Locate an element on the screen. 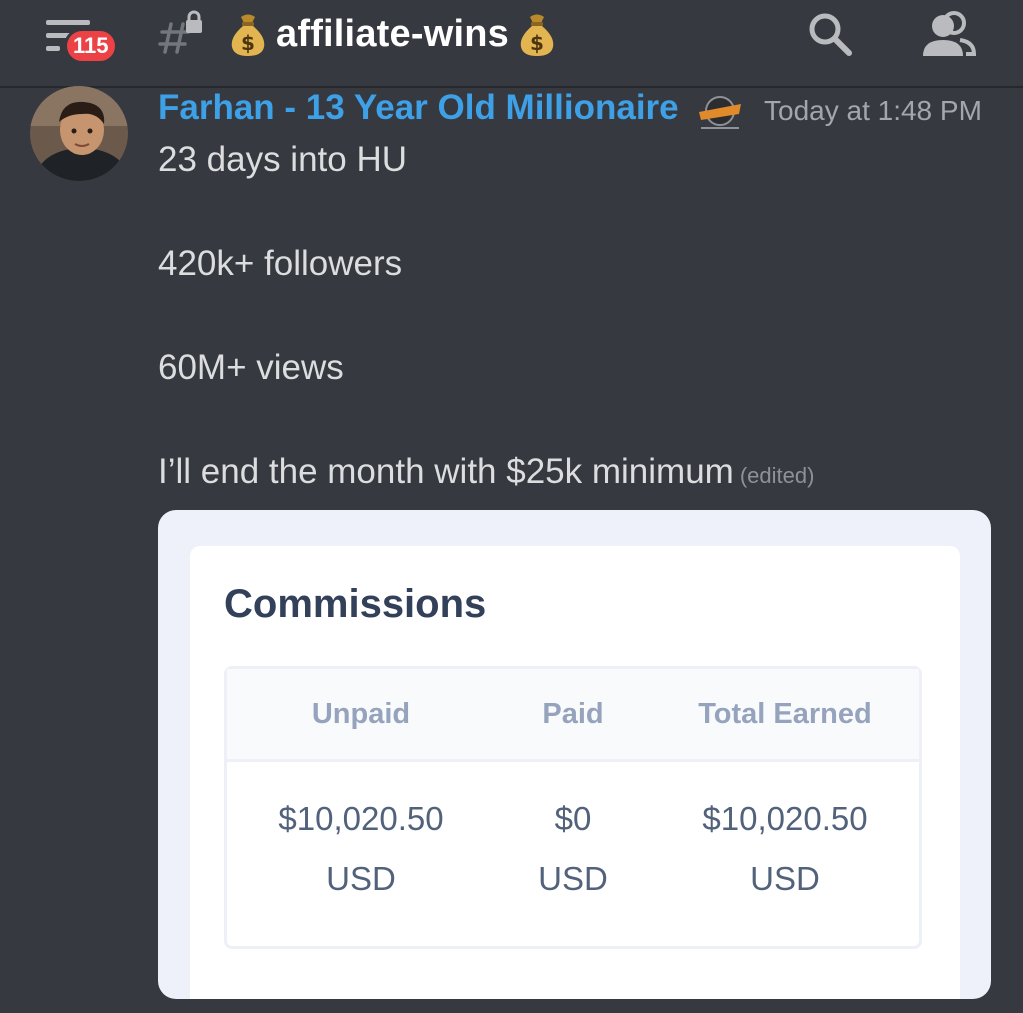 The width and height of the screenshot is (1023, 1013). menu-button: 115 is located at coordinates (85, 42).